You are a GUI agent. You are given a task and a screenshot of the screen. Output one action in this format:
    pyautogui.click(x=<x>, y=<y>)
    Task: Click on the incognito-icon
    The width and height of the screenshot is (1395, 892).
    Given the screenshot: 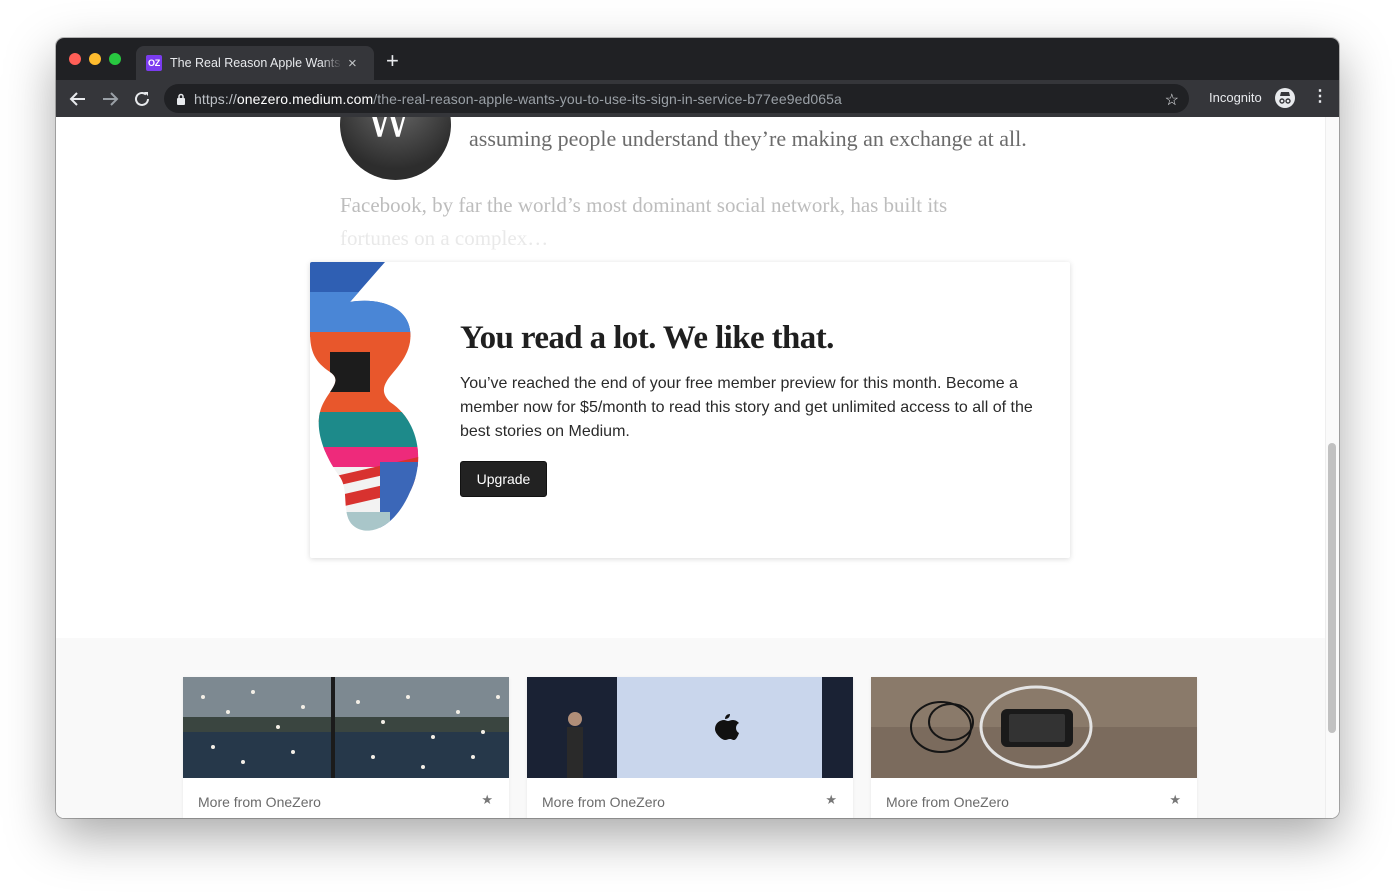 What is the action you would take?
    pyautogui.click(x=1285, y=98)
    